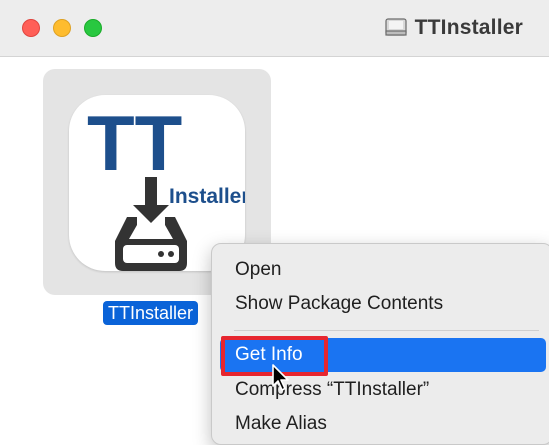 This screenshot has width=549, height=445. I want to click on window-title-group: TTInstaller, so click(454, 28).